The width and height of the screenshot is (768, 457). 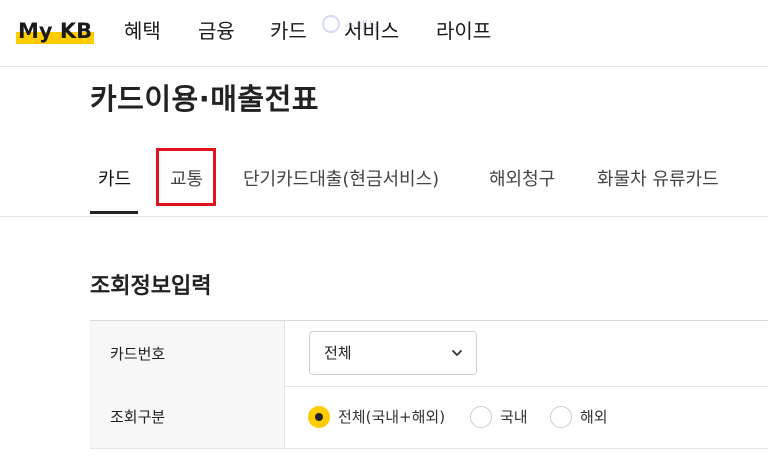 What do you see at coordinates (463, 31) in the screenshot?
I see `nav-item-life: 라이프` at bounding box center [463, 31].